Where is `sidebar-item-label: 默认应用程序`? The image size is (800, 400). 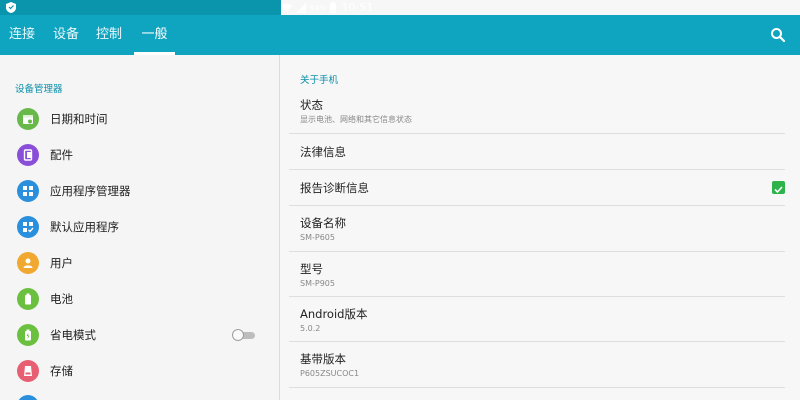
sidebar-item-label: 默认应用程序 is located at coordinates (84, 227).